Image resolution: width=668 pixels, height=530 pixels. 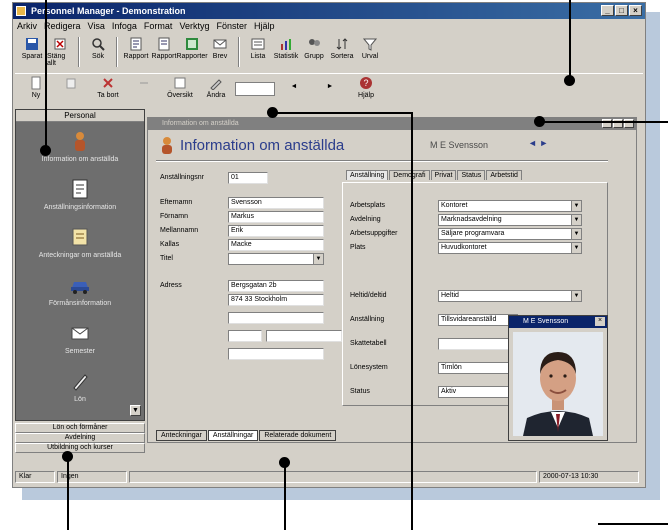 I want to click on page-heading: Information om anställda, so click(x=252, y=145).